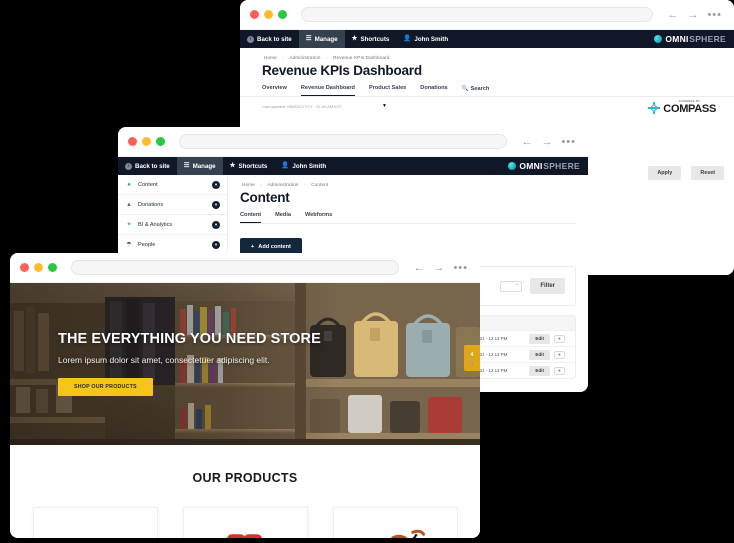  What do you see at coordinates (327, 90) in the screenshot?
I see `tab-revenue-dashboard: Revenue Dashboard` at bounding box center [327, 90].